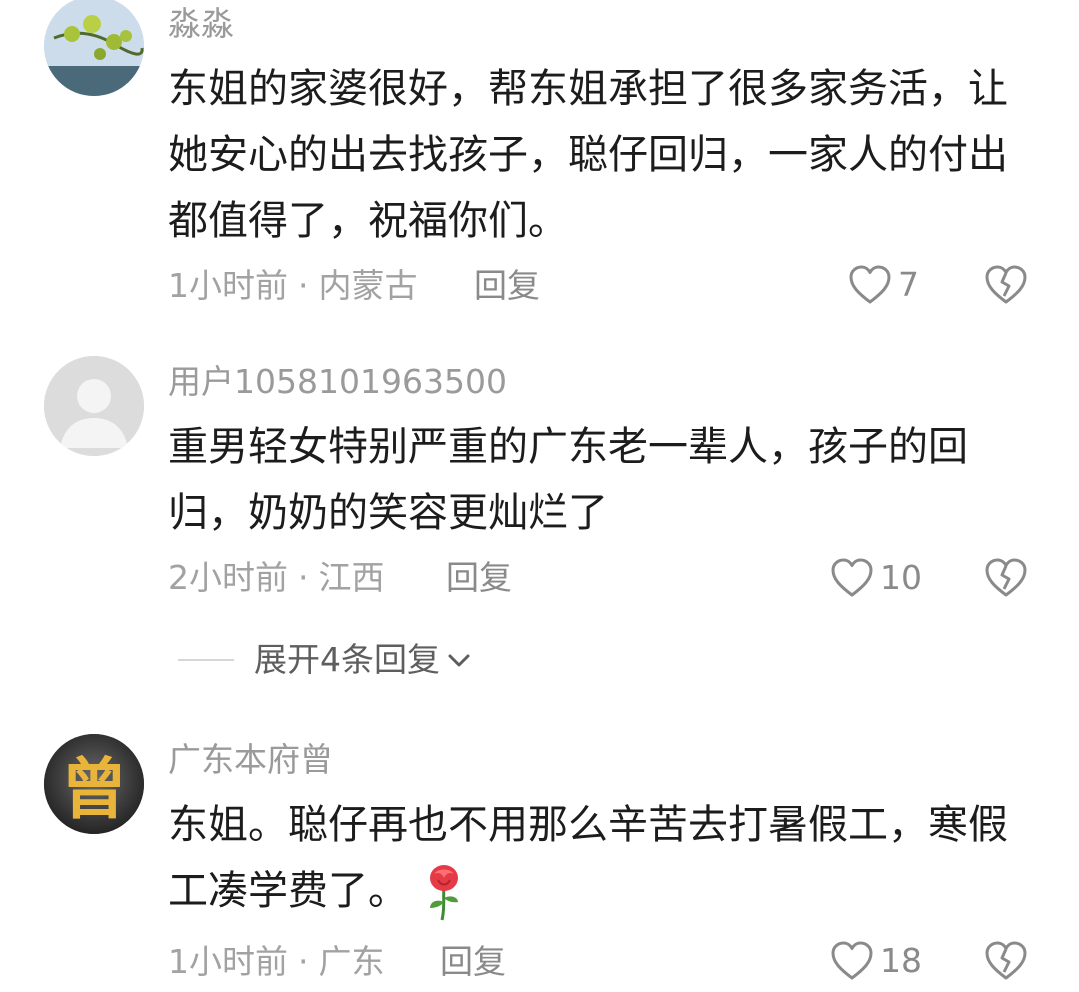 This screenshot has width=1079, height=992. Describe the element at coordinates (201, 24) in the screenshot. I see `username: 淼淼` at that location.